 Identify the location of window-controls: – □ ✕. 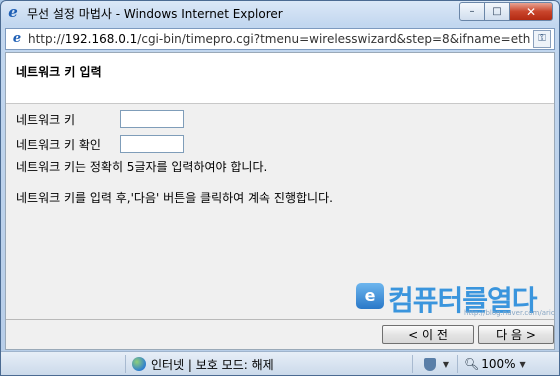
(506, 11).